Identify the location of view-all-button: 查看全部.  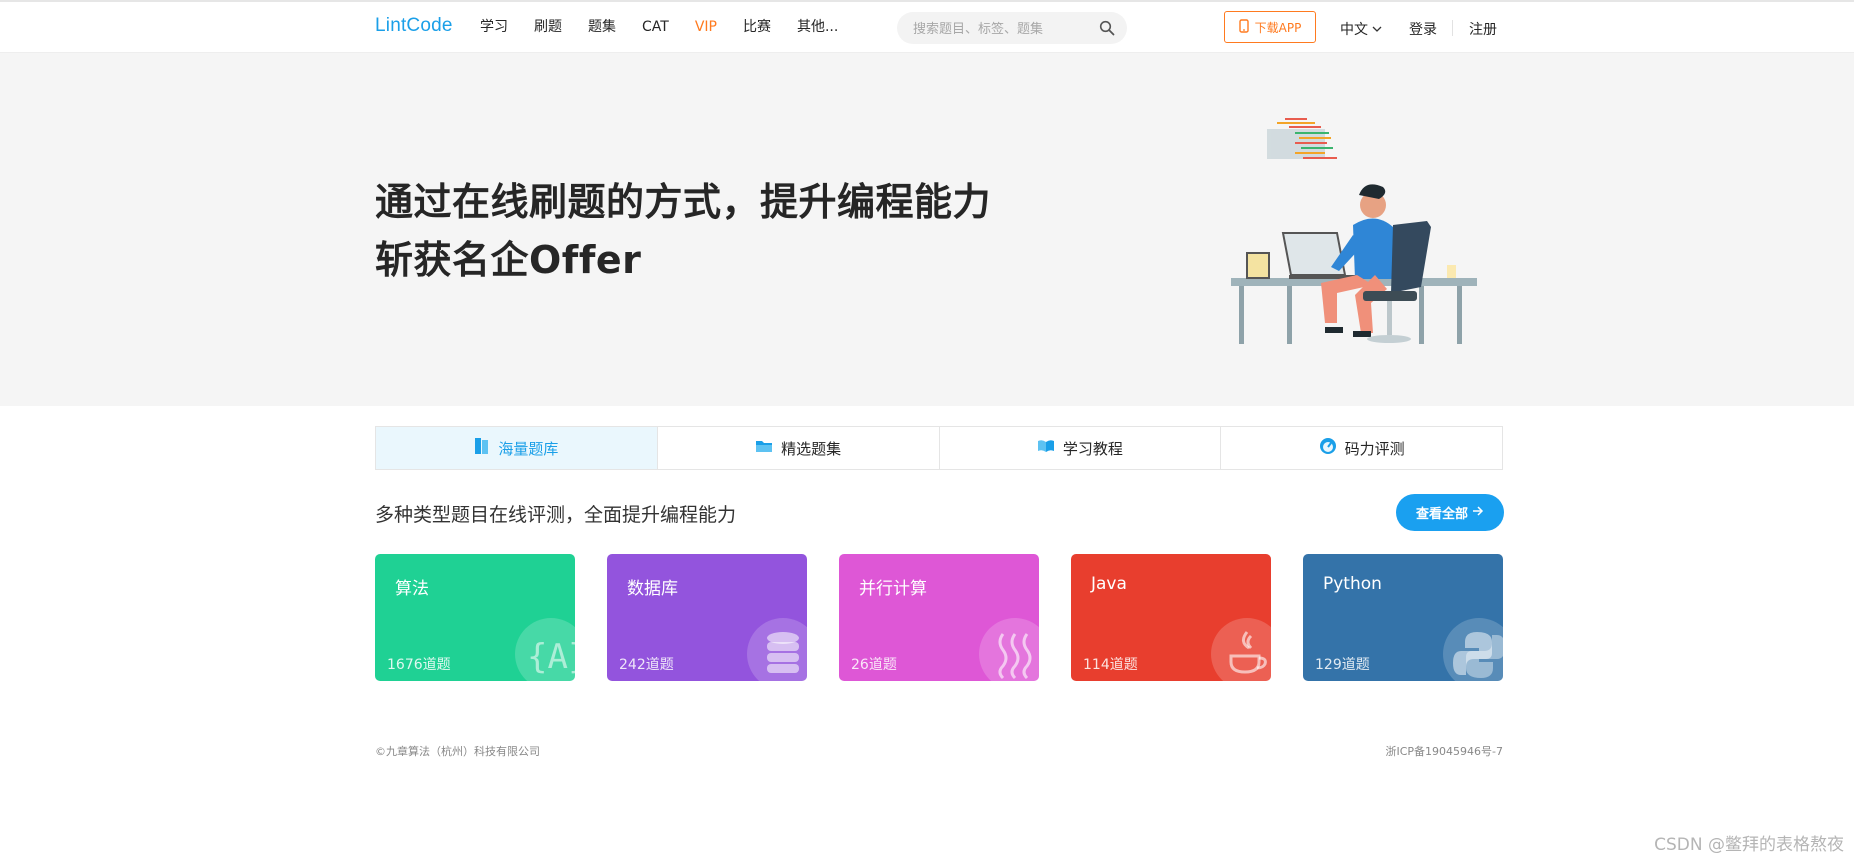
(1450, 512).